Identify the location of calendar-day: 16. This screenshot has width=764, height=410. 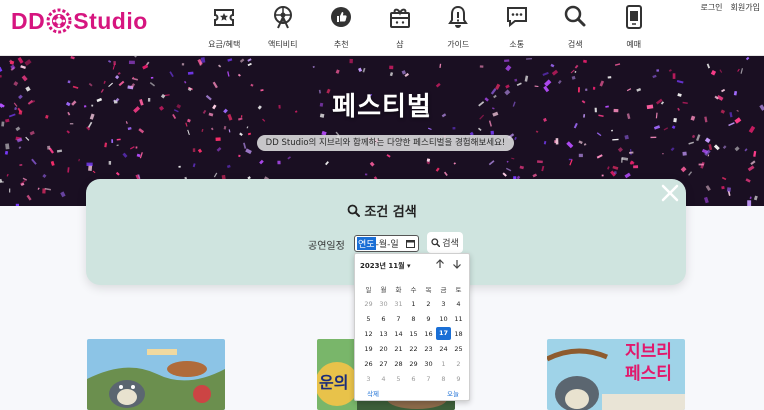
(428, 334).